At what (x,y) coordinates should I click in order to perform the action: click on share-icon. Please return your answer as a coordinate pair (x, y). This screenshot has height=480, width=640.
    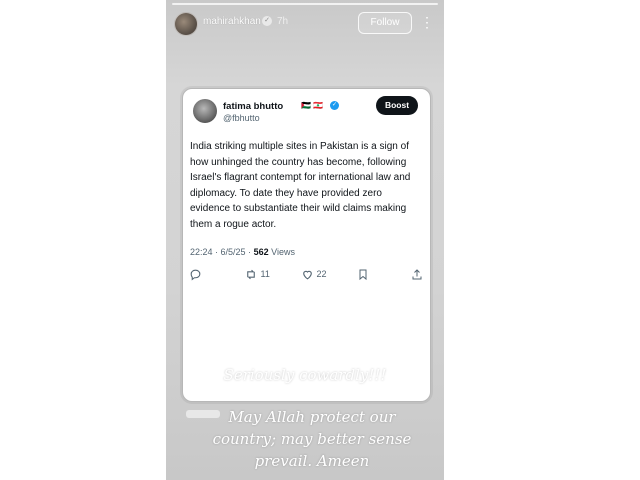
    Looking at the image, I should click on (417, 274).